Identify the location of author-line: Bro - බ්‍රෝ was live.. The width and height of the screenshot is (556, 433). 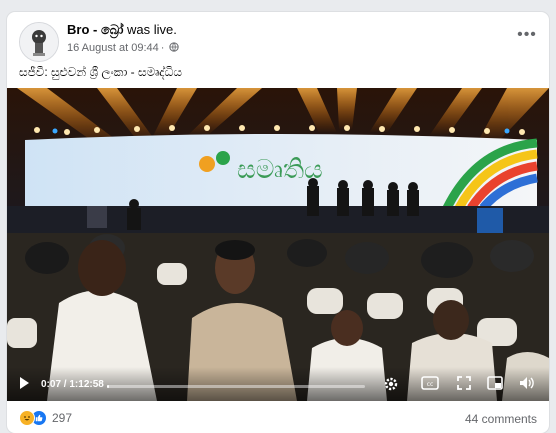
(122, 30).